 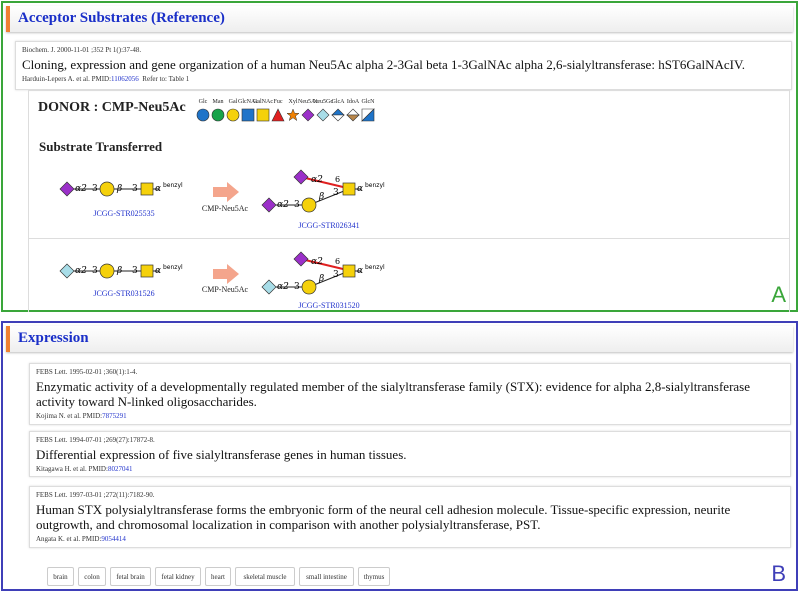 I want to click on donor-label: DONOR : CMP-Neu5Ac, so click(x=112, y=107).